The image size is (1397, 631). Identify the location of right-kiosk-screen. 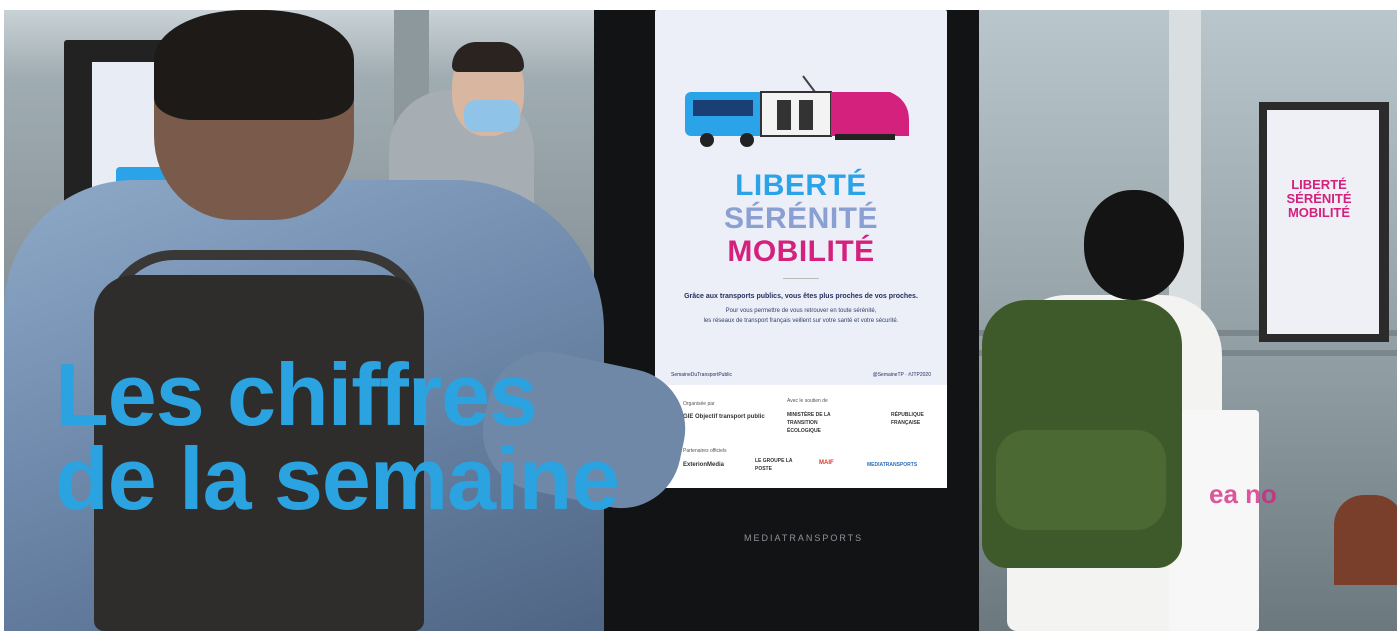
(1323, 222).